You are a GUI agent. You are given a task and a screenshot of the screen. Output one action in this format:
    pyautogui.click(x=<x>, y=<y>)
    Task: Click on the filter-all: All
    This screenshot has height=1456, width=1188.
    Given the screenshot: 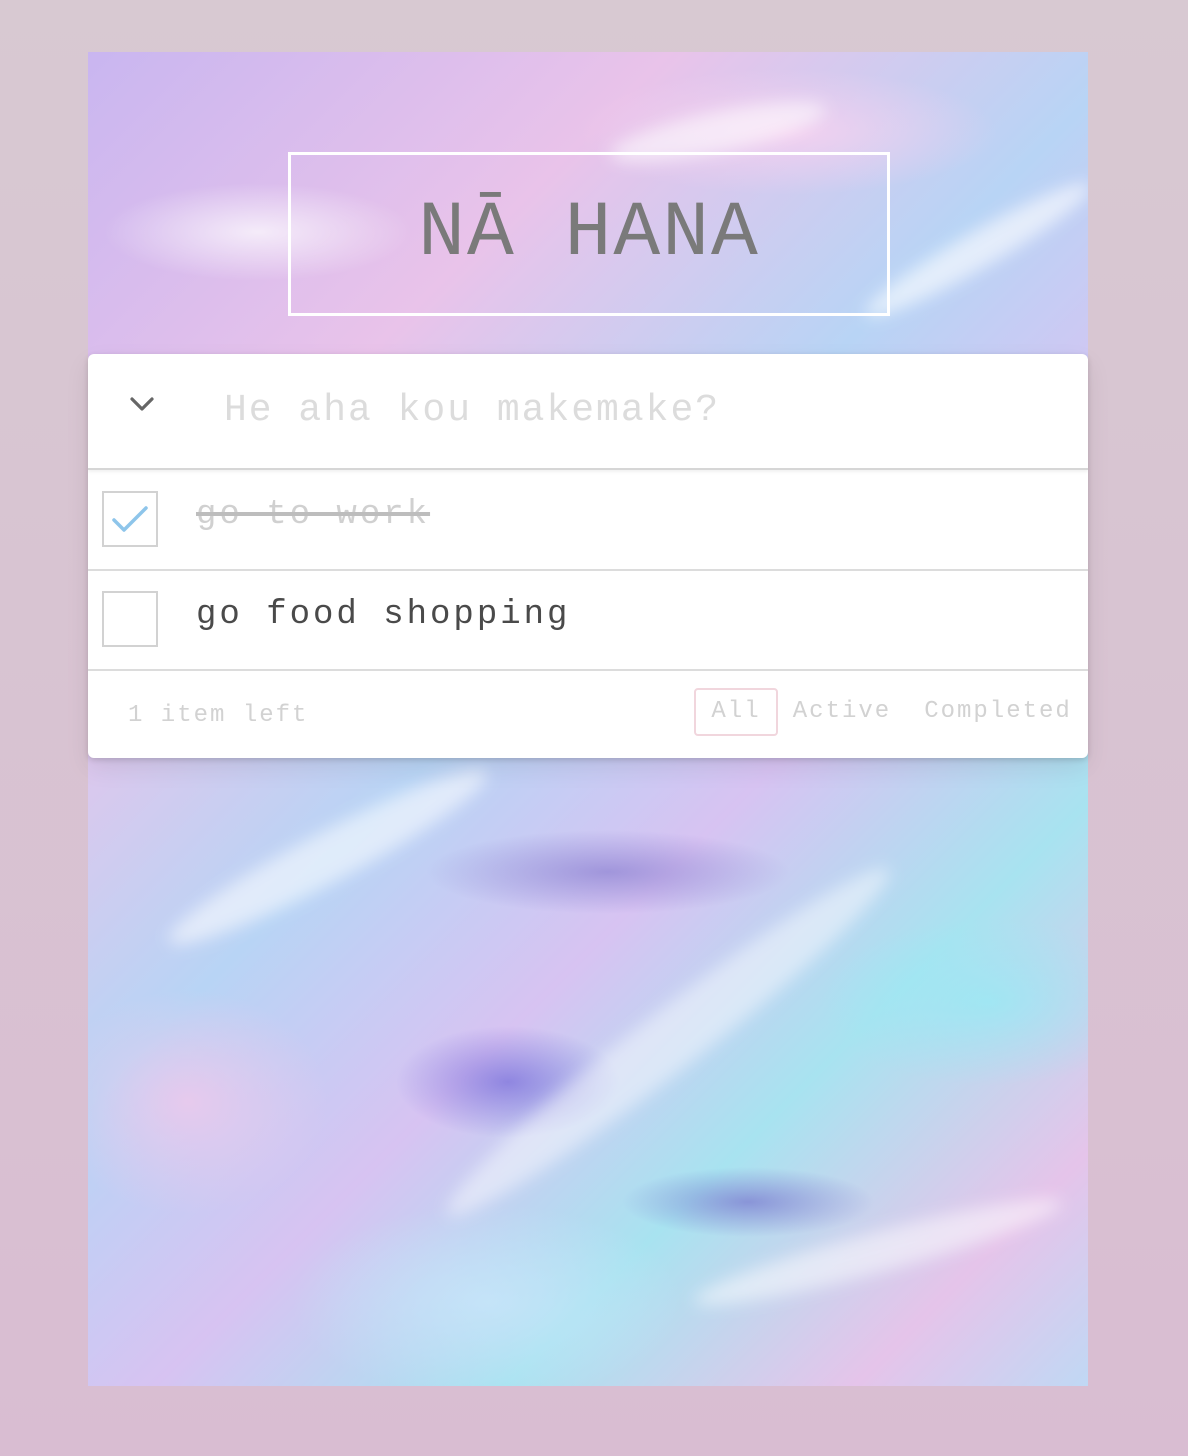 What is the action you would take?
    pyautogui.click(x=736, y=712)
    